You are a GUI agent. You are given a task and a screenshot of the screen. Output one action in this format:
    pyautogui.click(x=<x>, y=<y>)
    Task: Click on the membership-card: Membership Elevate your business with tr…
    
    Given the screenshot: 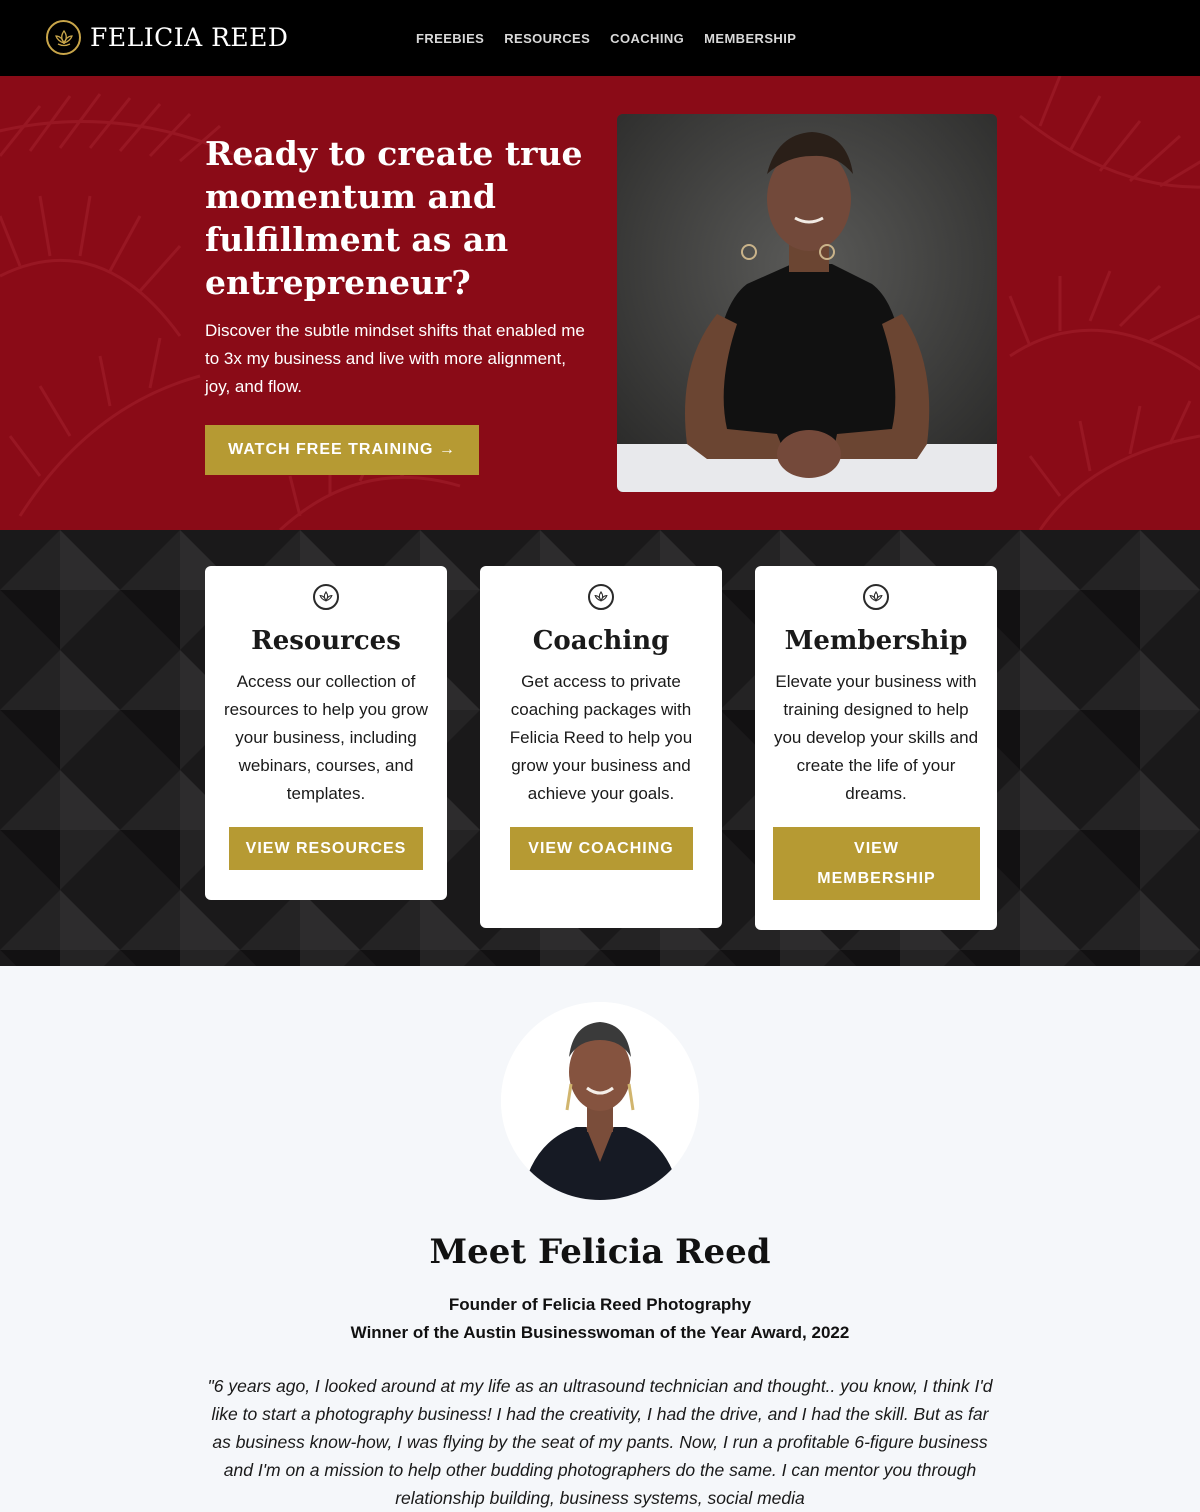 What is the action you would take?
    pyautogui.click(x=876, y=748)
    